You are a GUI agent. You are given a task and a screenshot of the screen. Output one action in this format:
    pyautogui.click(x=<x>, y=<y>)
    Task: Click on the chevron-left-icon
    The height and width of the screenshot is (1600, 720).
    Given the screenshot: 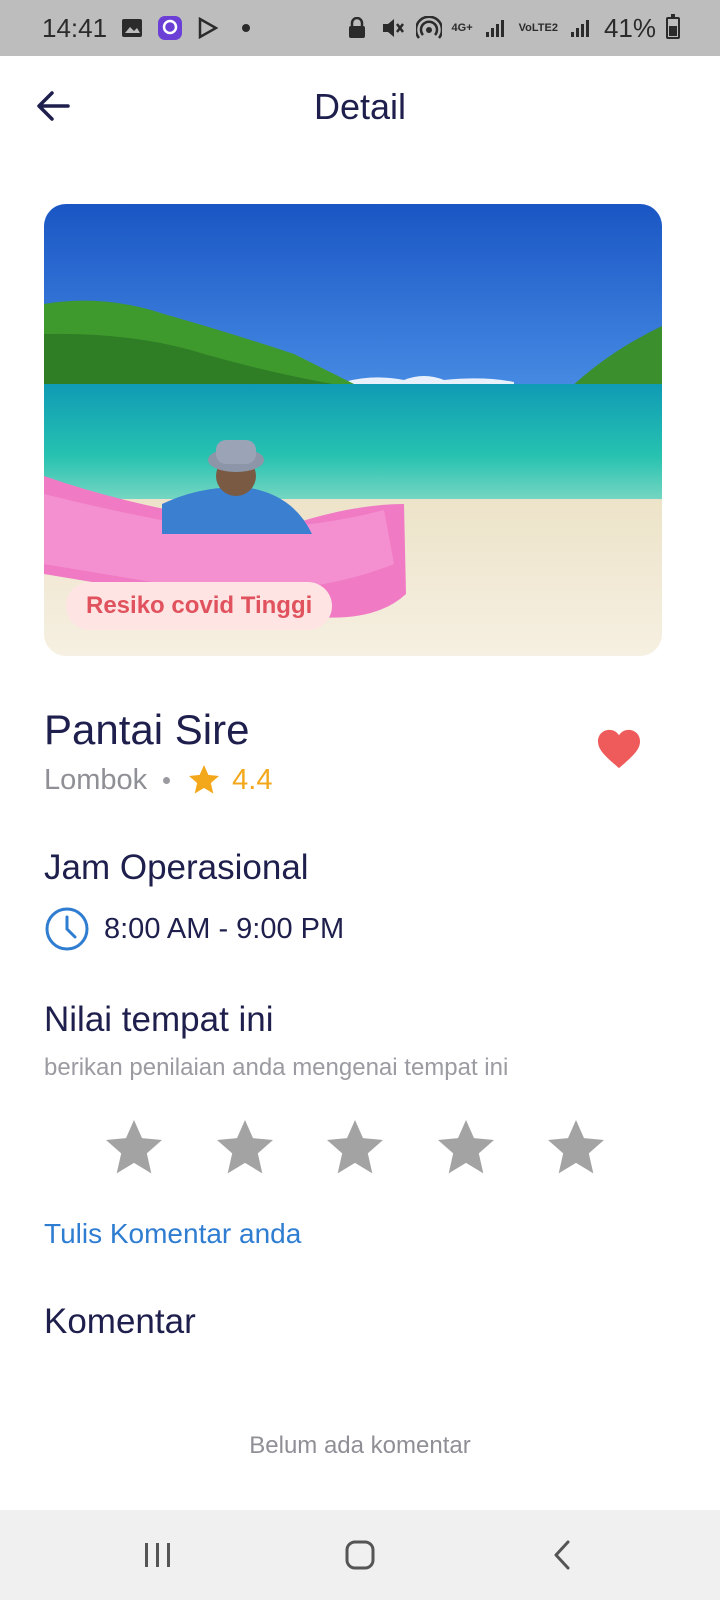 What is the action you would take?
    pyautogui.click(x=562, y=1555)
    